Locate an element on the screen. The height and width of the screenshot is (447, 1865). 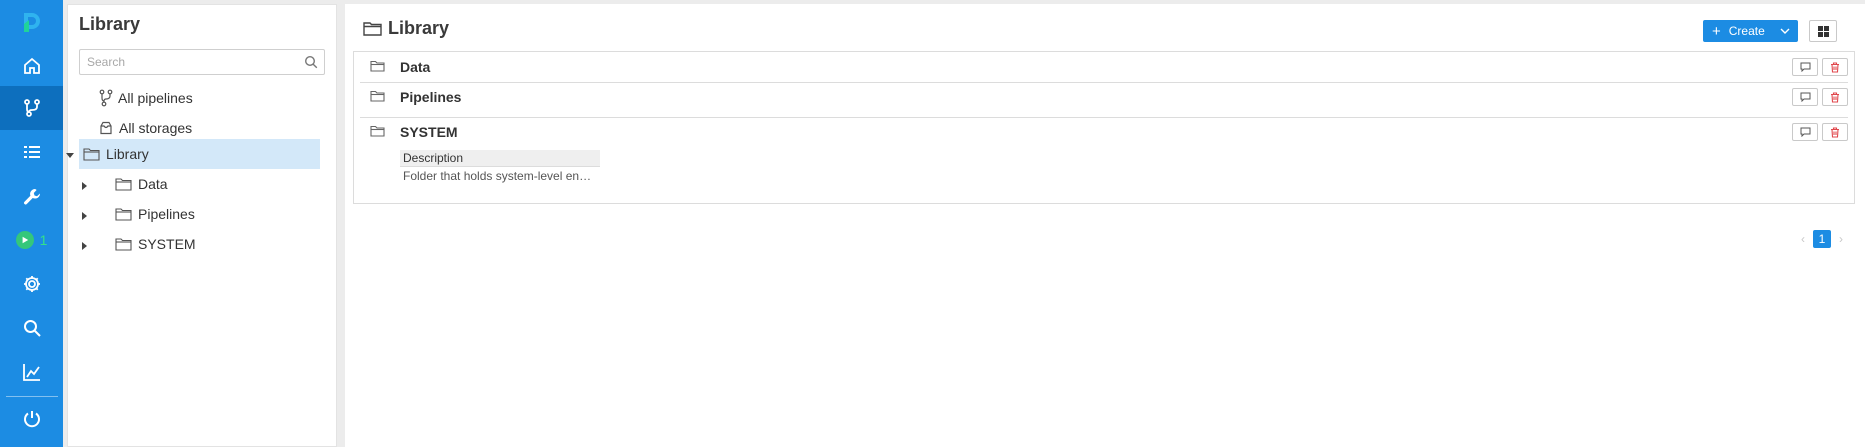
create-button: + Create is located at coordinates (1750, 31).